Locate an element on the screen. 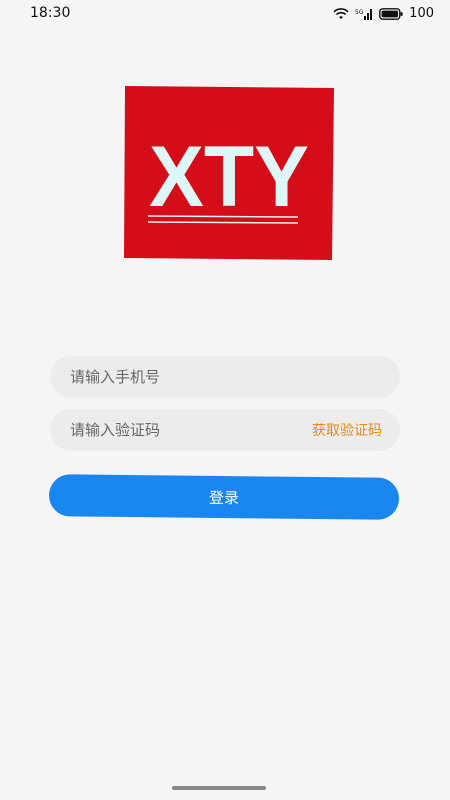 Image resolution: width=450 pixels, height=800 pixels. app-logo: XTY is located at coordinates (229, 173).